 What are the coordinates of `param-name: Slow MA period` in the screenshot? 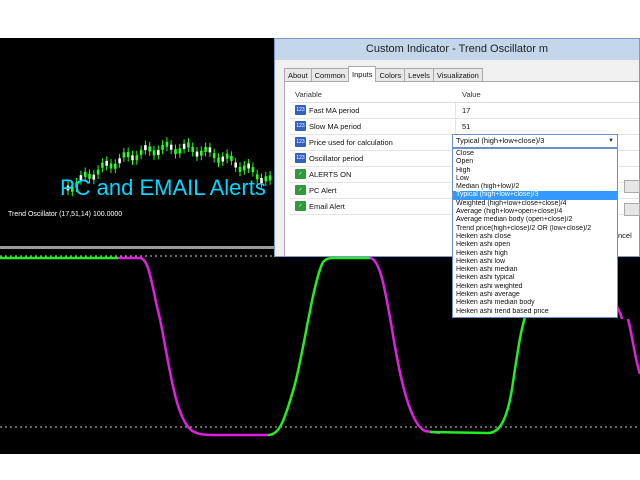 It's located at (335, 126).